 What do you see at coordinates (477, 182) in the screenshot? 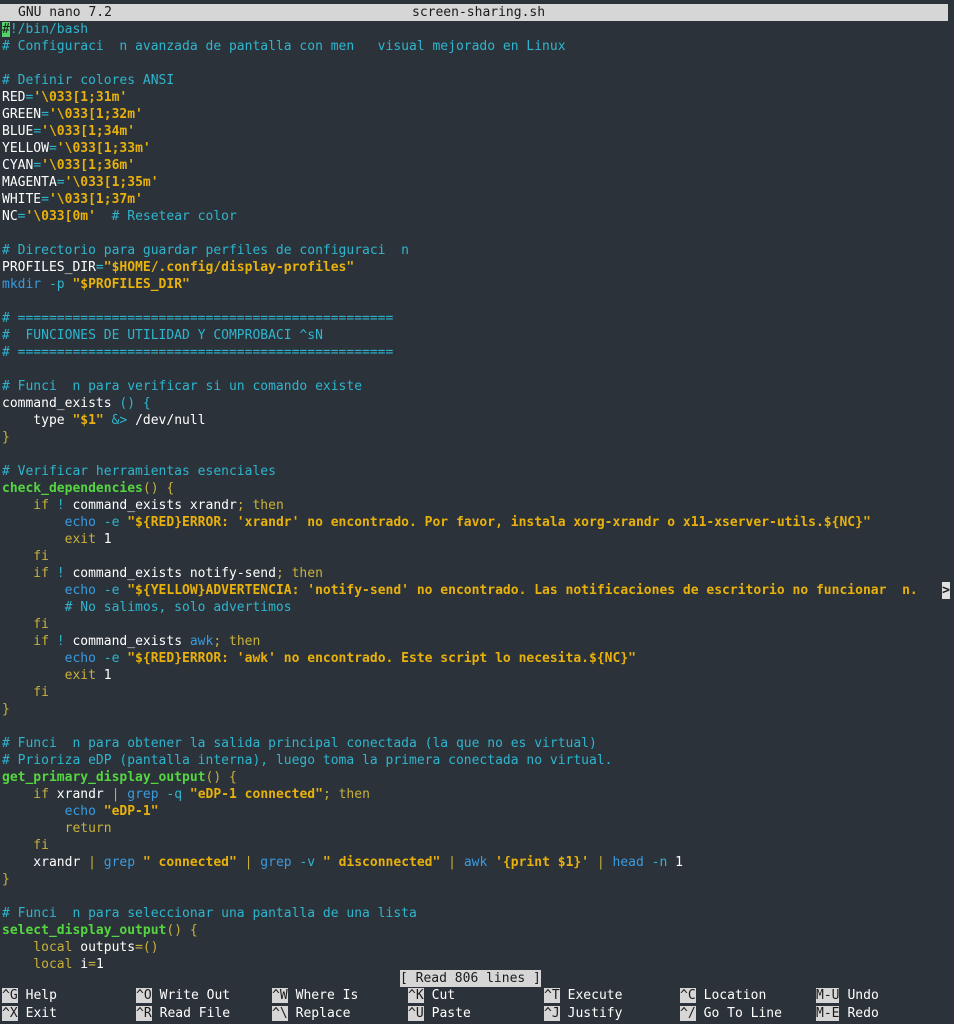
I see `code-line: MAGENTA='\033[1;35m'` at bounding box center [477, 182].